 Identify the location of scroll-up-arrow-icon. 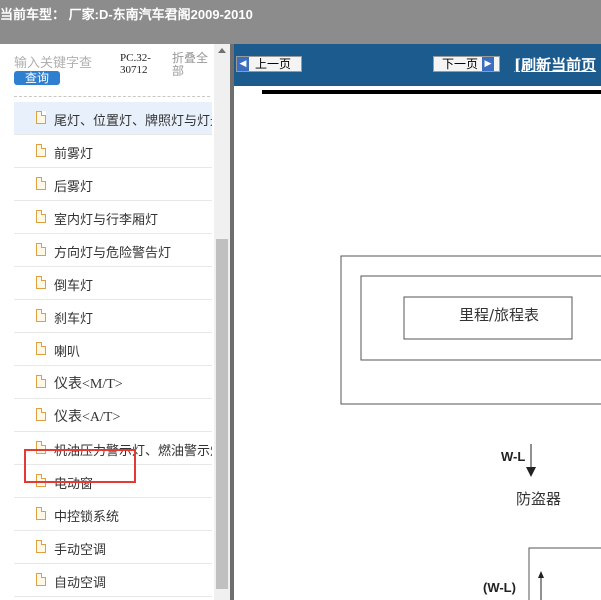
(222, 50).